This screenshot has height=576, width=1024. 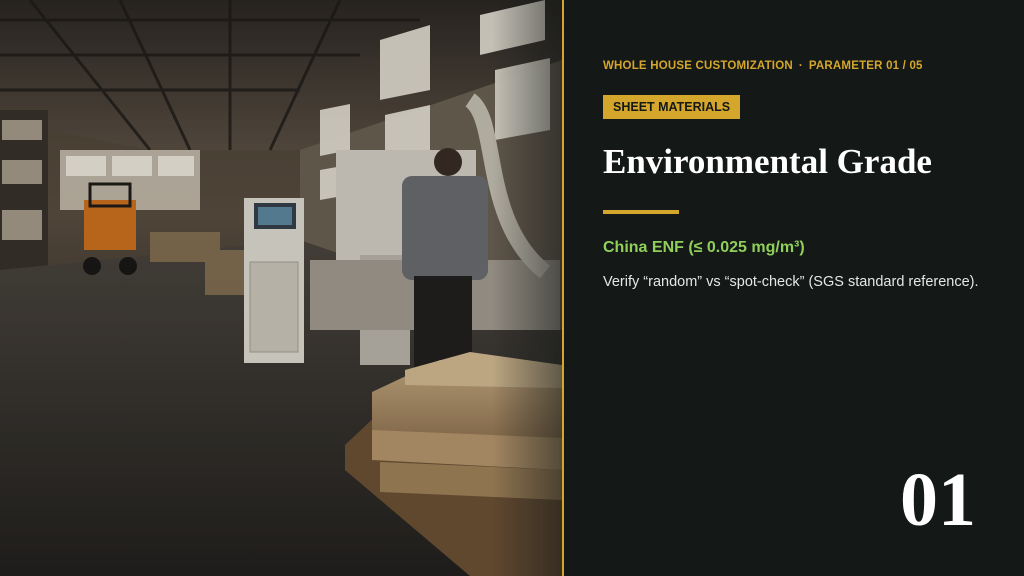 I want to click on photo-edge-fade, so click(x=527, y=288).